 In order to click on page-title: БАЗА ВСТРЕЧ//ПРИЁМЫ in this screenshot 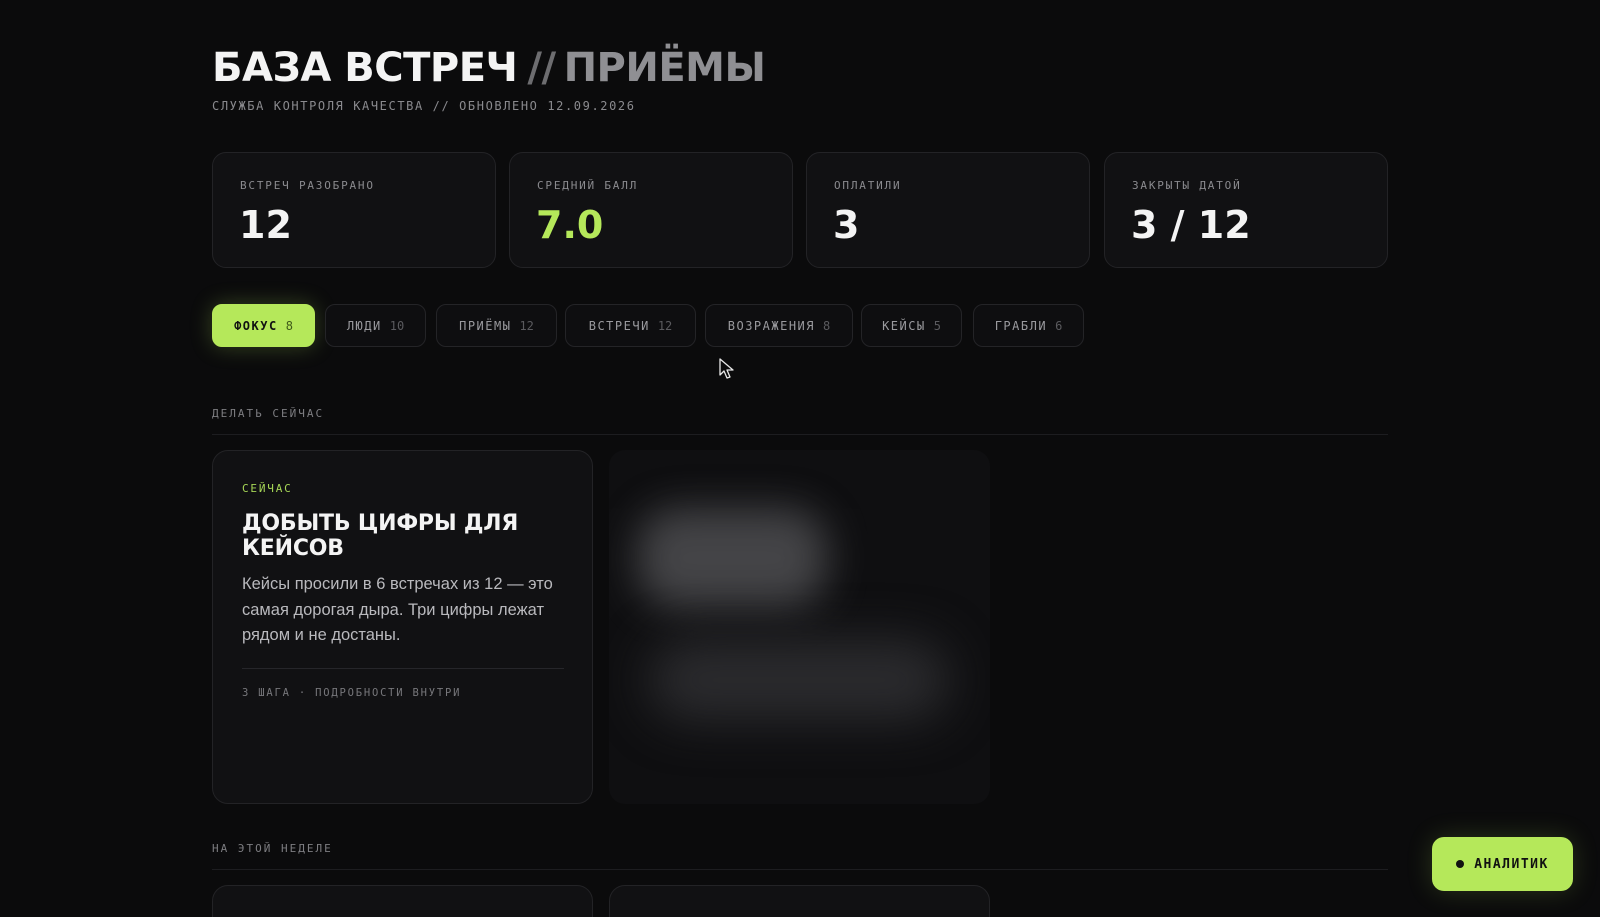, I will do `click(489, 68)`.